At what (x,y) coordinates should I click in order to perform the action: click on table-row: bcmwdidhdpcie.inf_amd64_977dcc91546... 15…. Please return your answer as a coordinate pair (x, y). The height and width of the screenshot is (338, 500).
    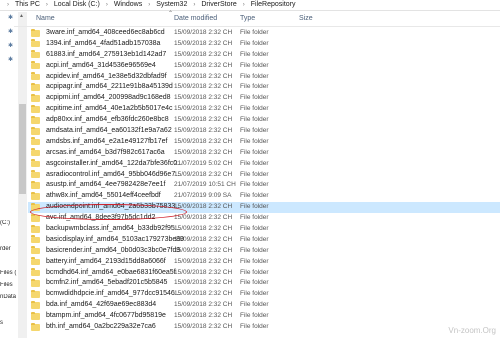
    Looking at the image, I should click on (264, 294).